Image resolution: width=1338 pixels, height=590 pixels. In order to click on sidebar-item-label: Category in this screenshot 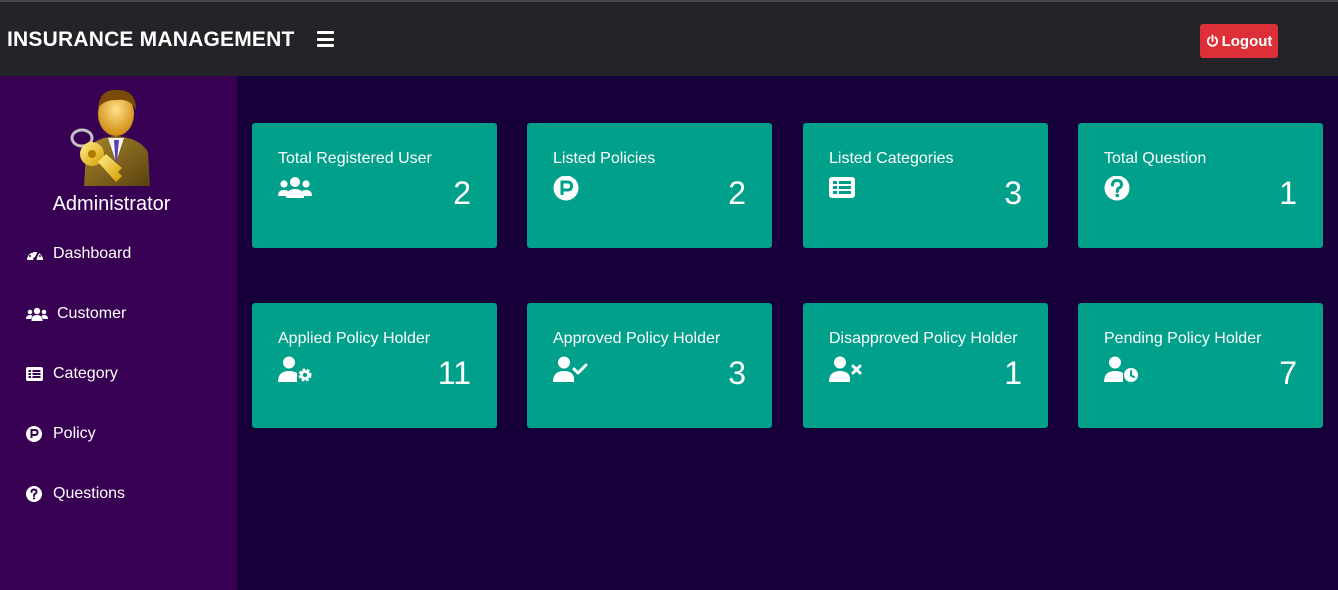, I will do `click(85, 373)`.